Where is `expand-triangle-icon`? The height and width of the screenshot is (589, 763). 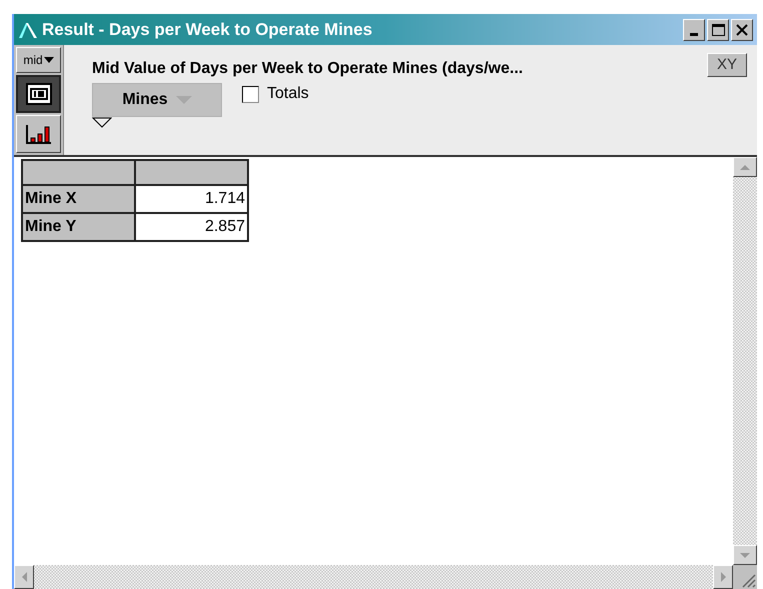 expand-triangle-icon is located at coordinates (102, 122).